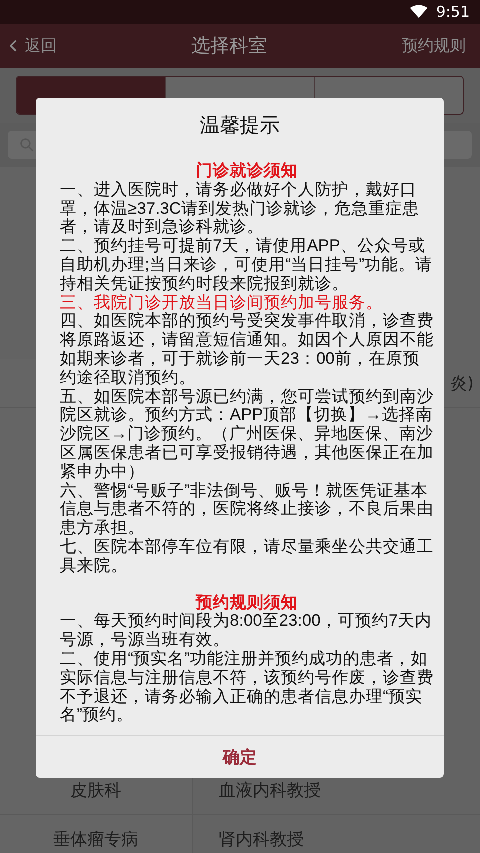  Describe the element at coordinates (240, 756) in the screenshot. I see `confirm-button: 确定` at that location.